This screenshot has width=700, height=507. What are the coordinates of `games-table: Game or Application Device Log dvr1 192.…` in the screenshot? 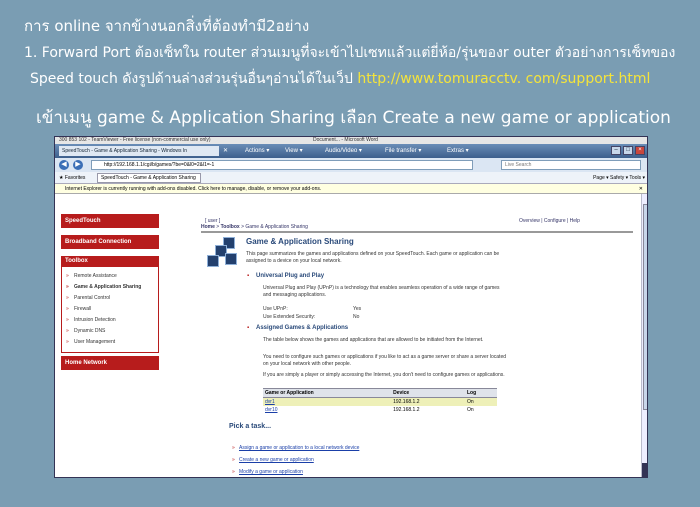 It's located at (380, 401).